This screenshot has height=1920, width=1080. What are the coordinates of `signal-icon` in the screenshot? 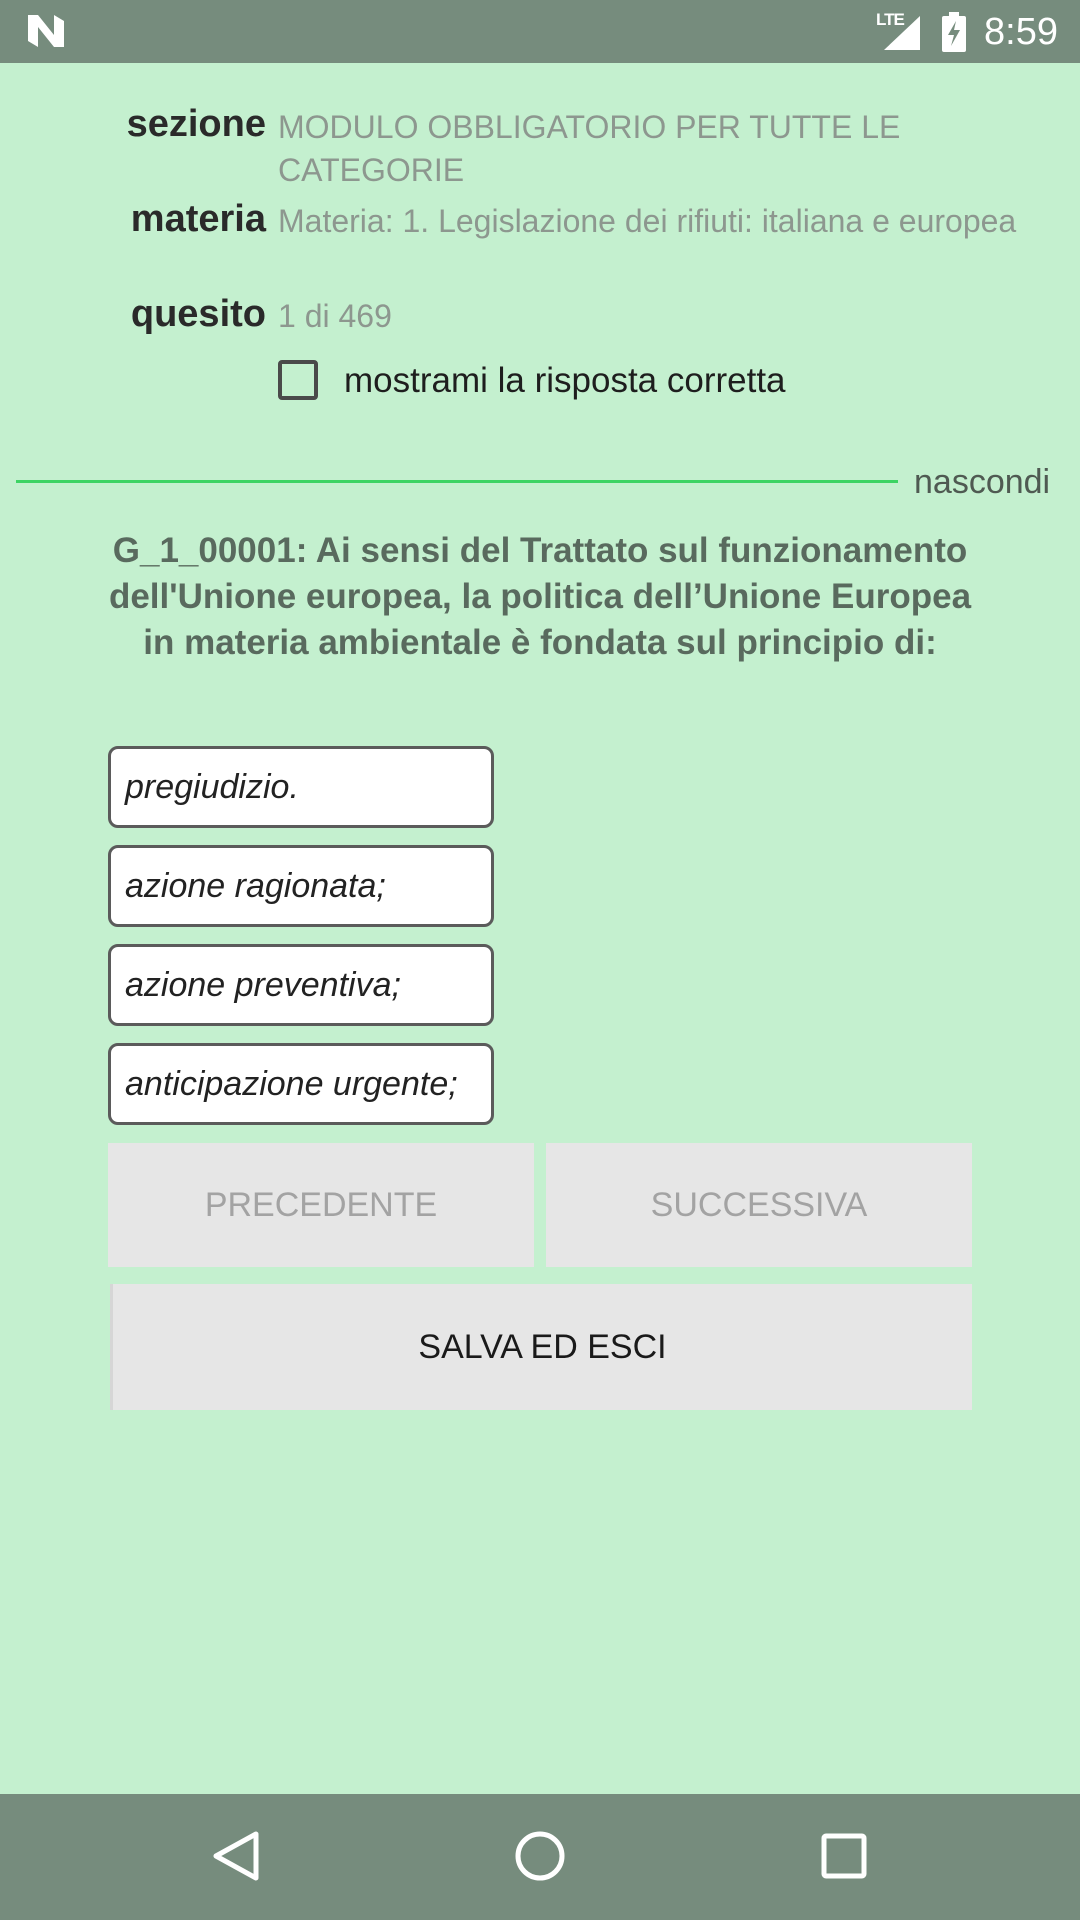 It's located at (902, 33).